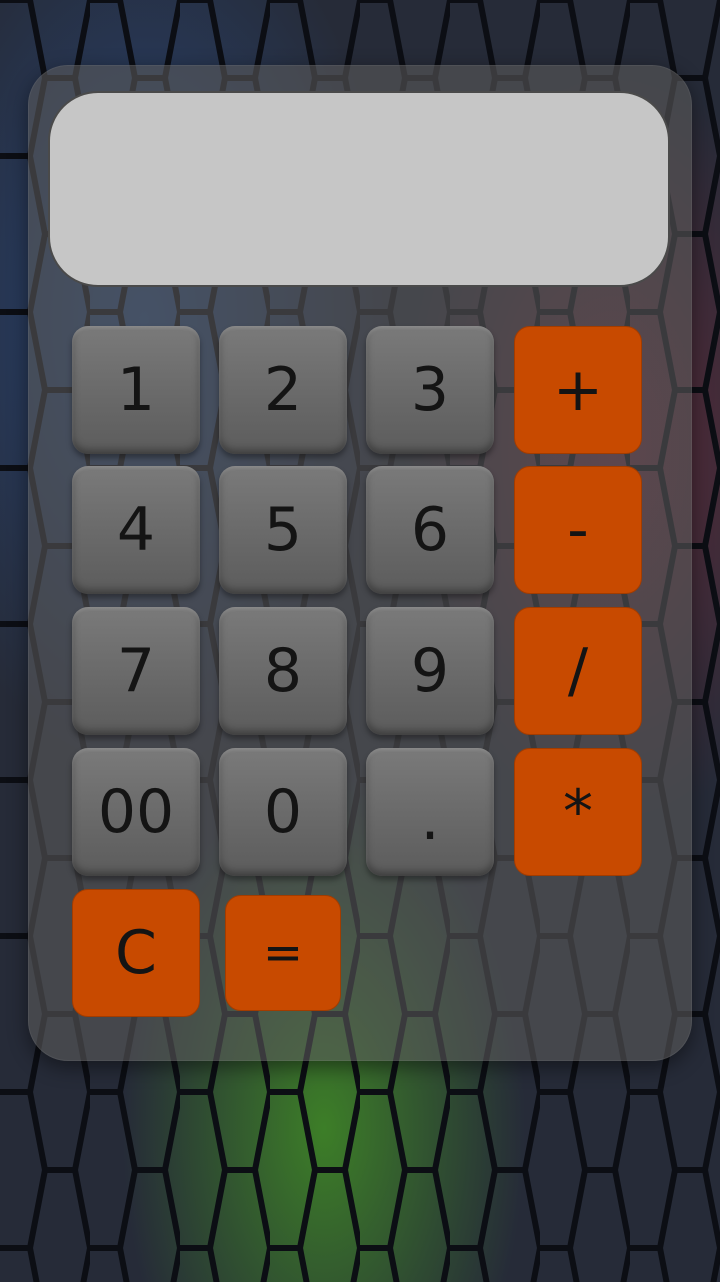  Describe the element at coordinates (136, 953) in the screenshot. I see `key-clear: C` at that location.